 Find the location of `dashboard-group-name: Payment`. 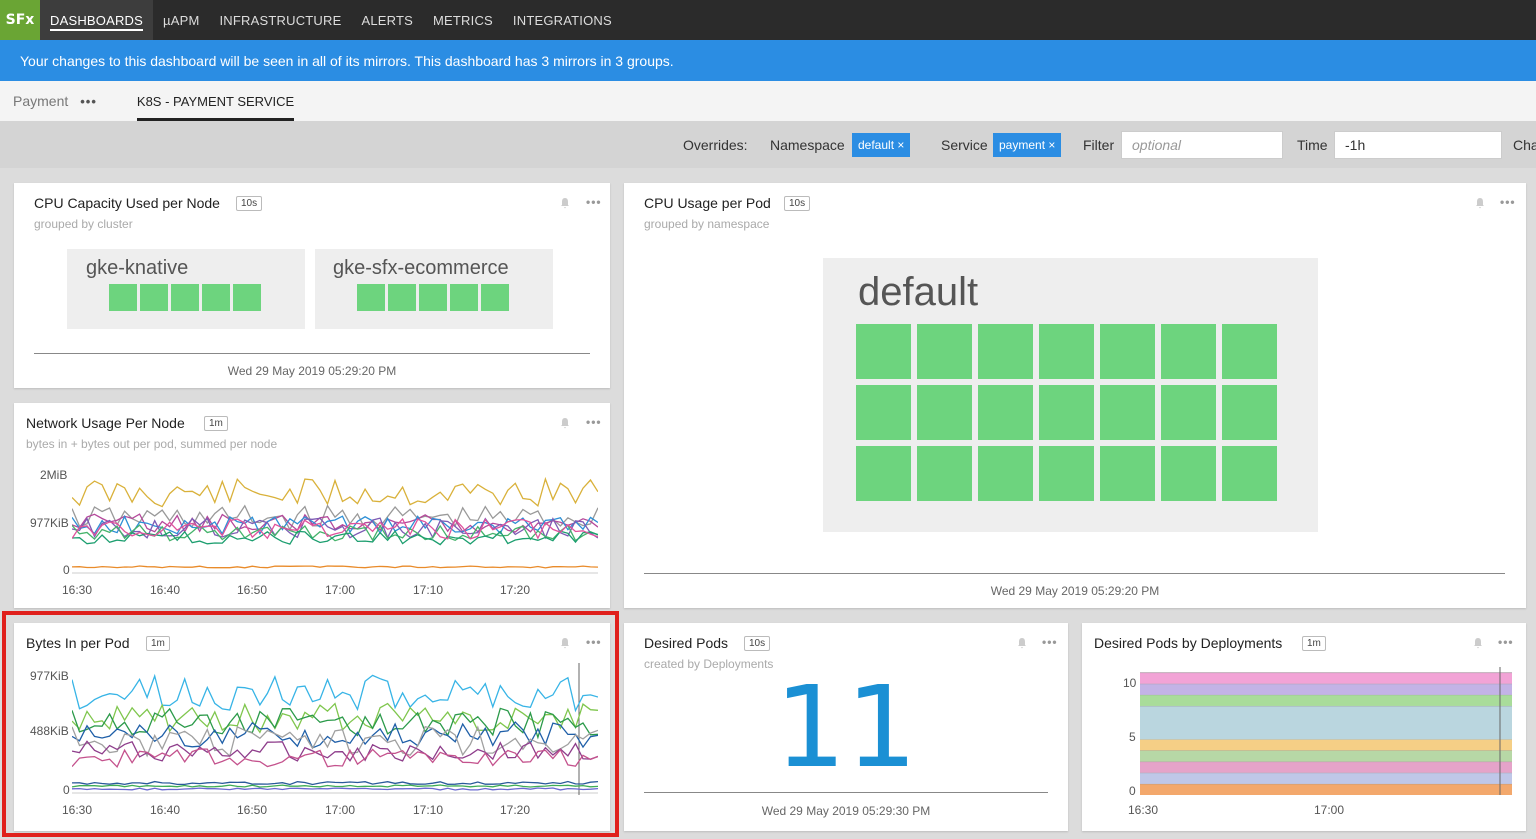

dashboard-group-name: Payment is located at coordinates (40, 101).